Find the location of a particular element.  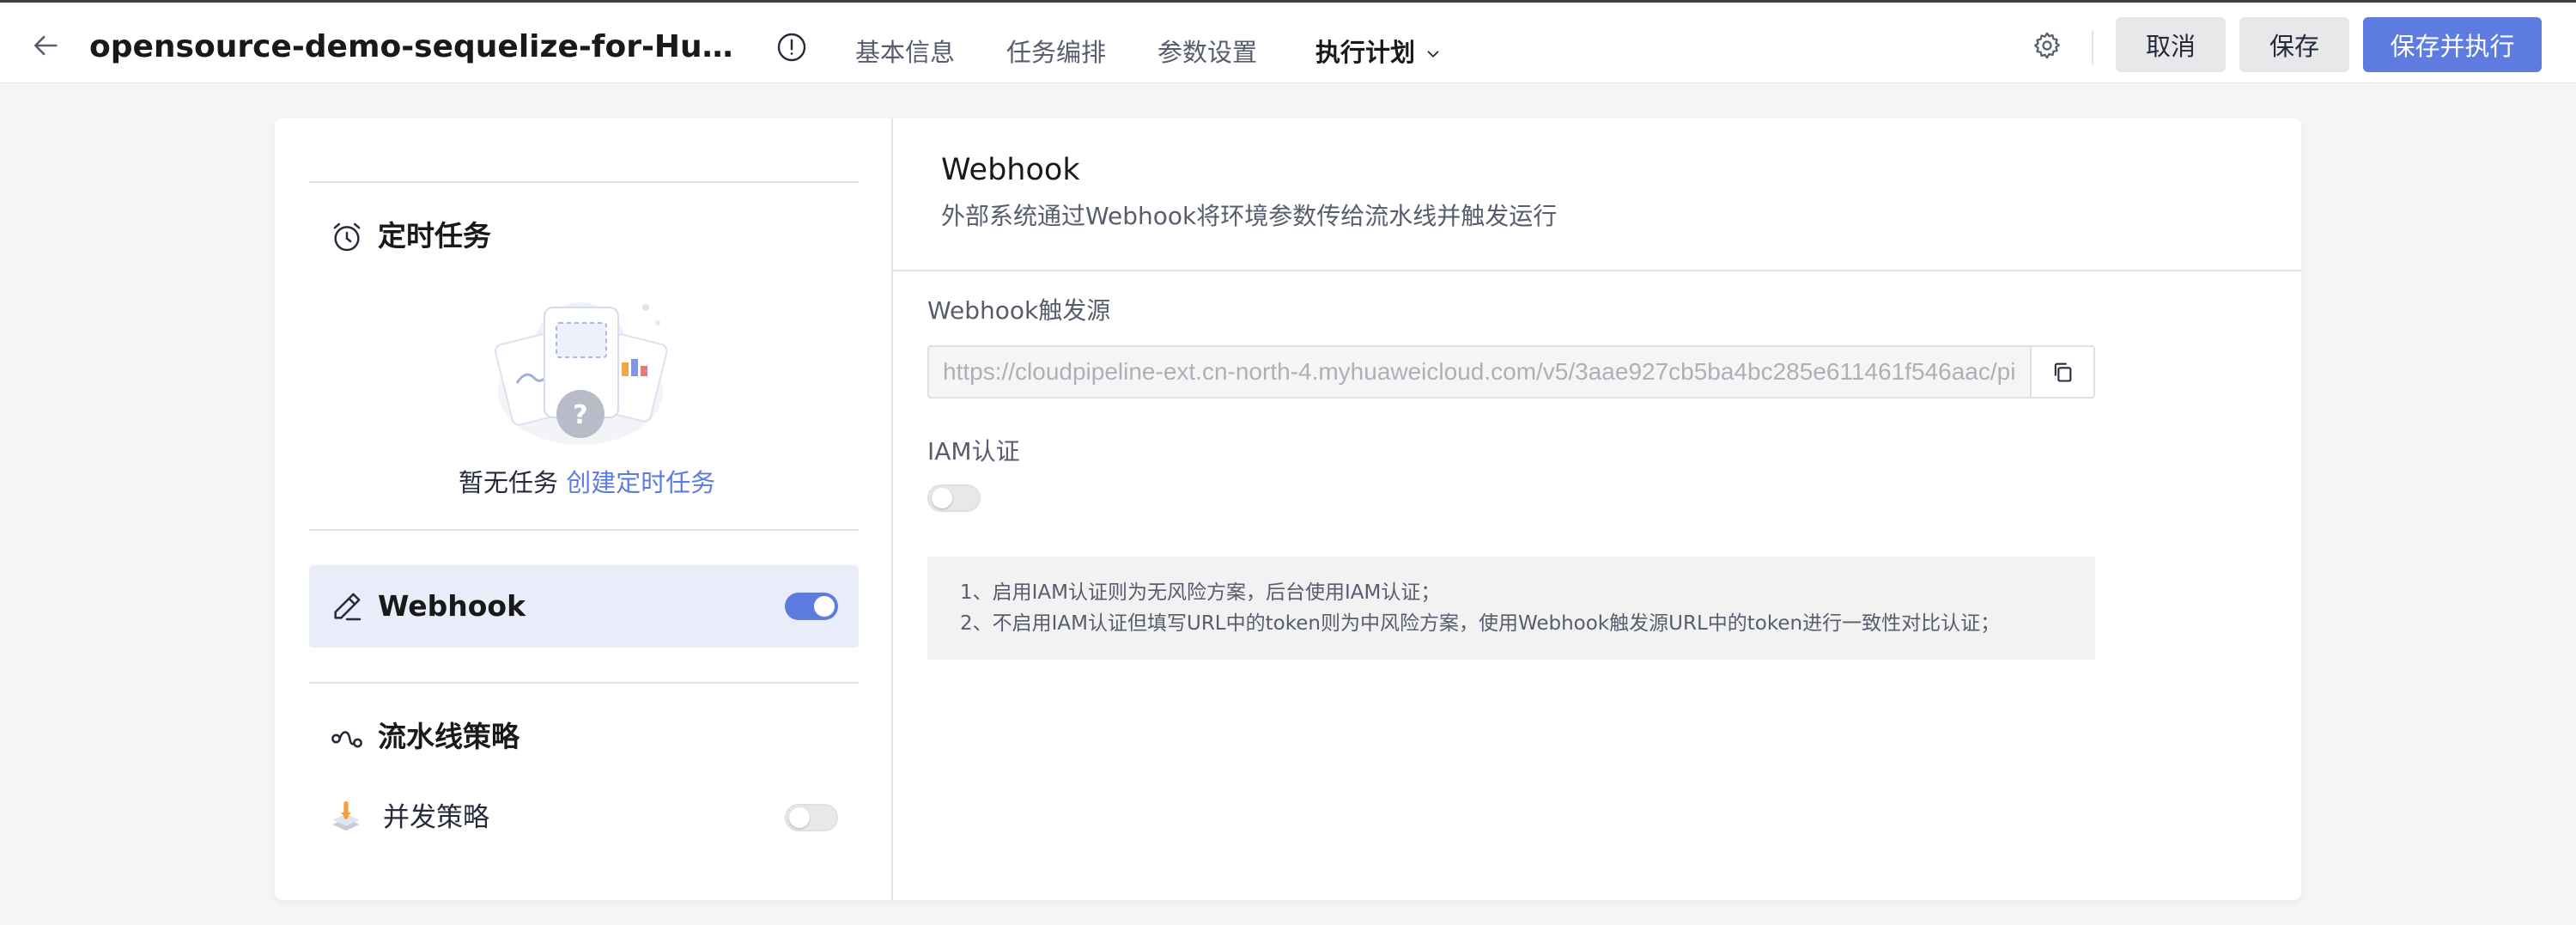

note-line: 1、启用IAM认证则为无风险方案，后台使用IAM认证； is located at coordinates (1200, 592).